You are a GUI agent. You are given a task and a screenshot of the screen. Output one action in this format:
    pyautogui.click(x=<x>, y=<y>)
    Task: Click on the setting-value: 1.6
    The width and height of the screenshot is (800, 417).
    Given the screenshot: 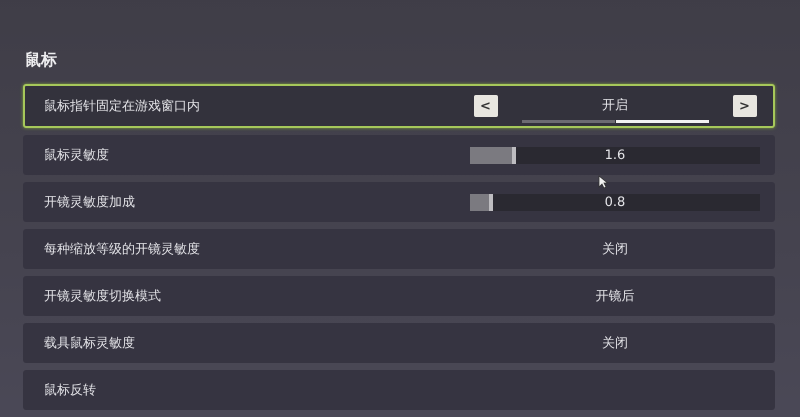 What is the action you would take?
    pyautogui.click(x=615, y=155)
    